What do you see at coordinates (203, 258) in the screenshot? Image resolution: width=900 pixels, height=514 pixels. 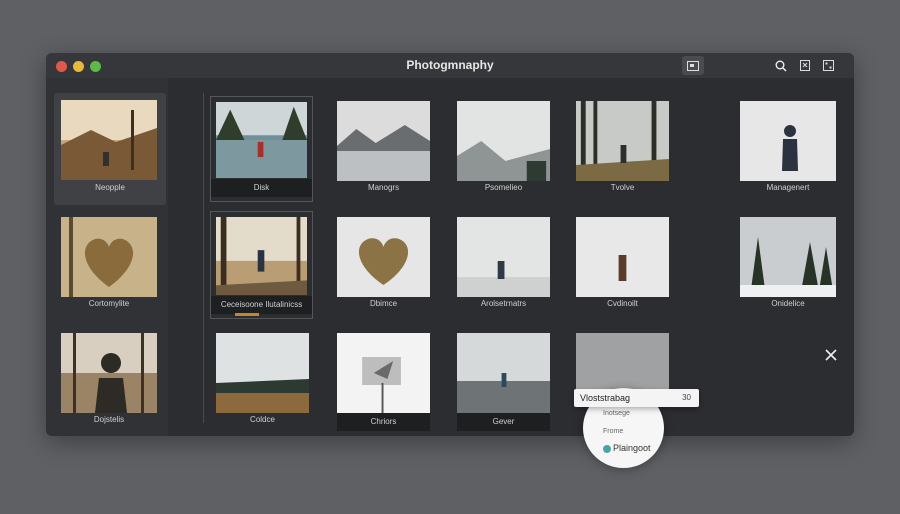 I see `sidebar-divider` at bounding box center [203, 258].